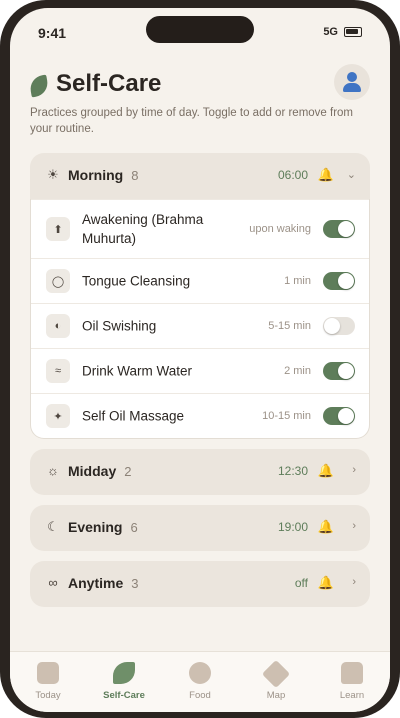 This screenshot has height=718, width=400. What do you see at coordinates (301, 583) in the screenshot?
I see `reminder-time: off` at bounding box center [301, 583].